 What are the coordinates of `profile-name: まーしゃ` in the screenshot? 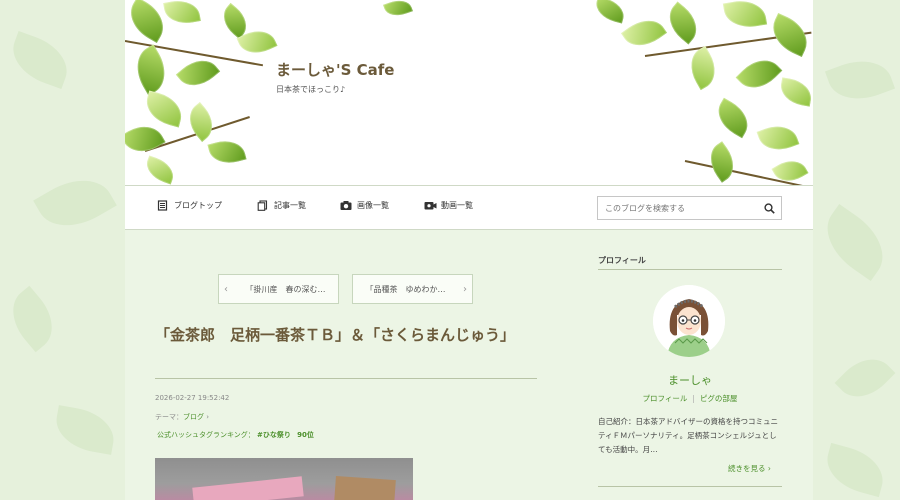 It's located at (690, 380).